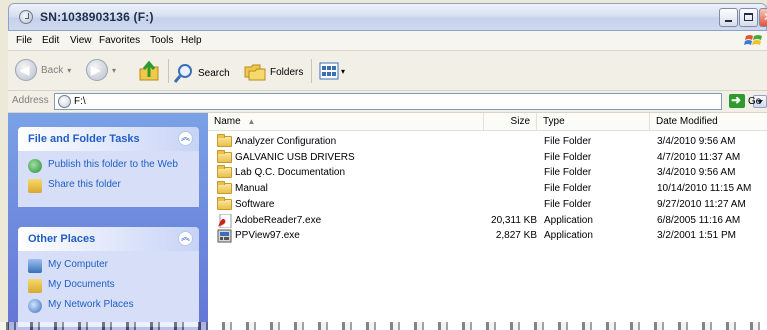 This screenshot has height=330, width=767. I want to click on adobe-reader-icon, so click(225, 220).